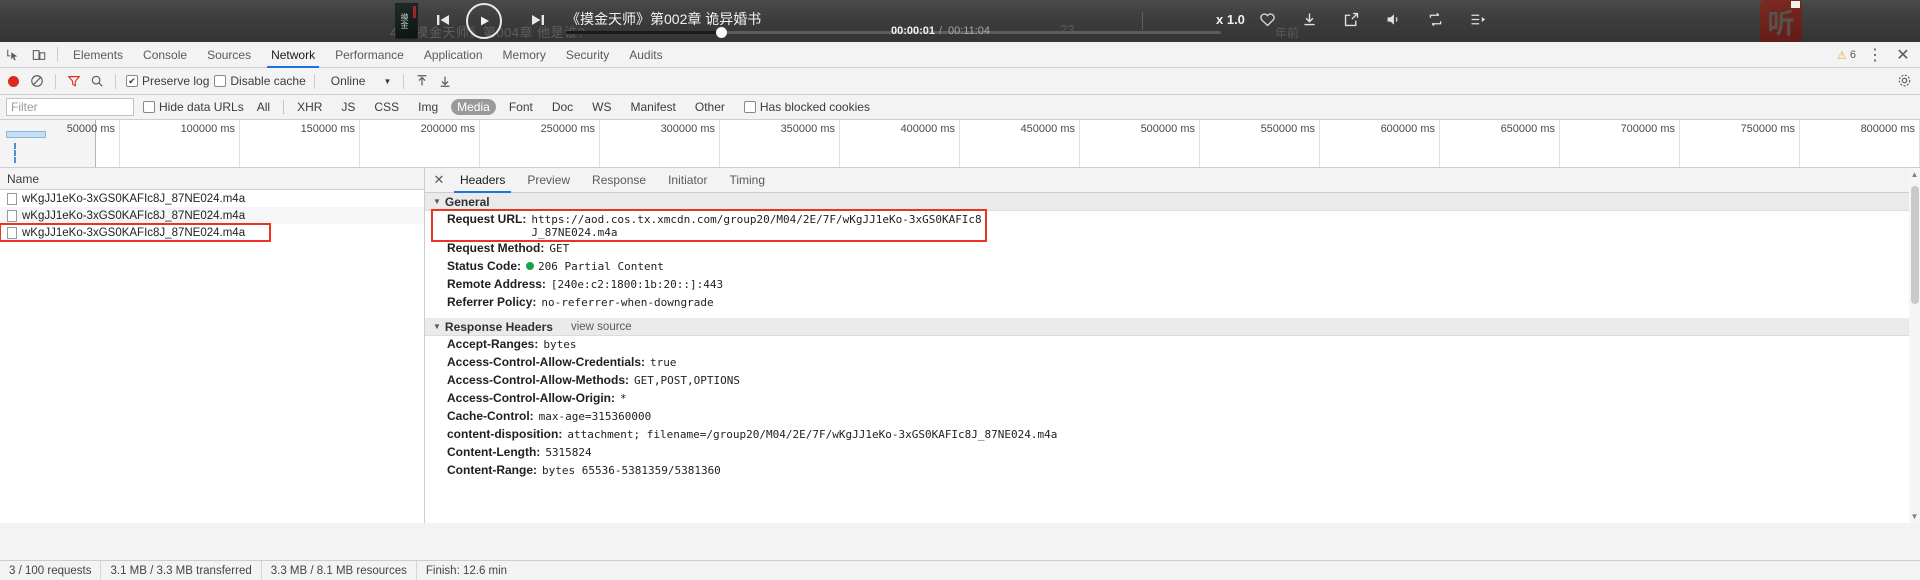 Image resolution: width=1920 pixels, height=580 pixels. Describe the element at coordinates (1351, 22) in the screenshot. I see `share-icon` at that location.